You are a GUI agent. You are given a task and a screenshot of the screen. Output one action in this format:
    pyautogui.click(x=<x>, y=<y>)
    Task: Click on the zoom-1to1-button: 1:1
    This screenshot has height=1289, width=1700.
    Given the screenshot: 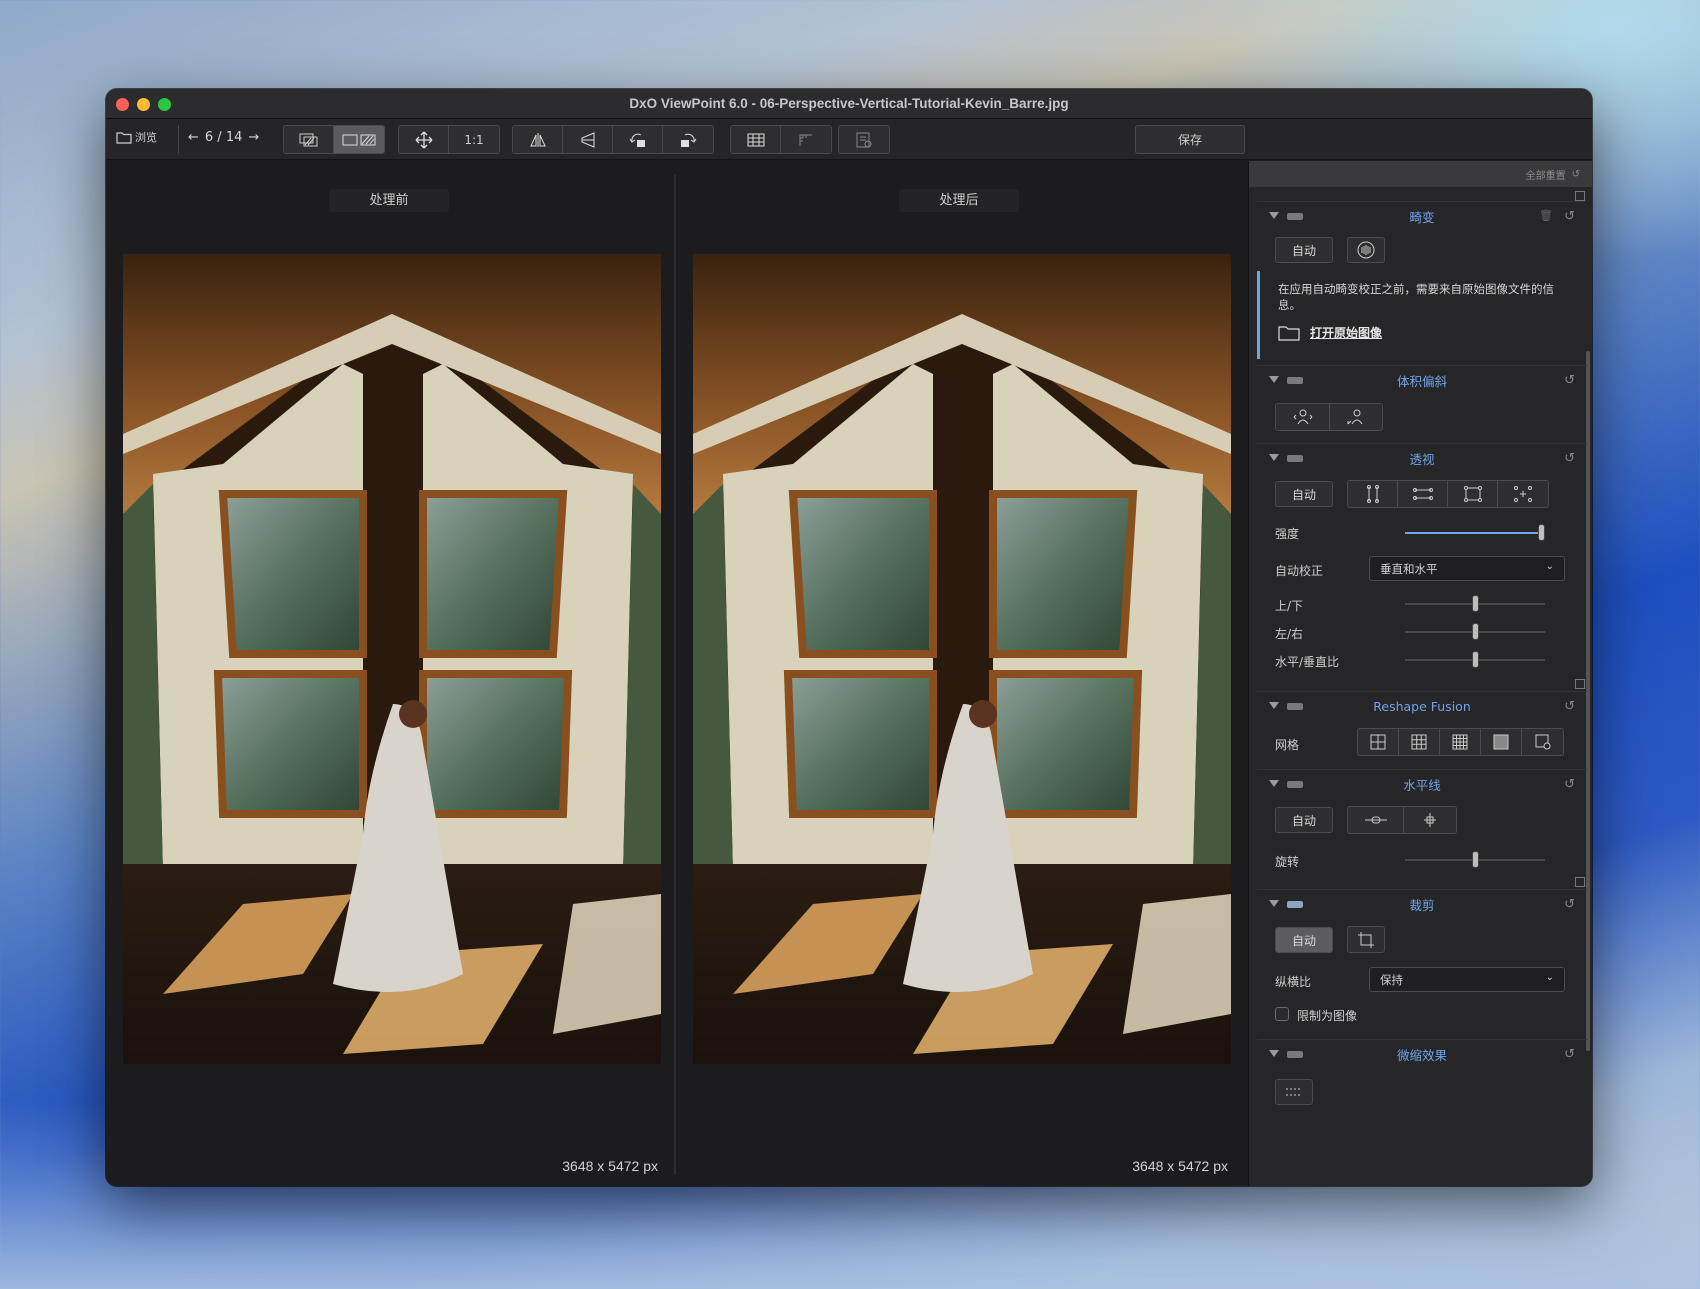 What is the action you would take?
    pyautogui.click(x=474, y=139)
    